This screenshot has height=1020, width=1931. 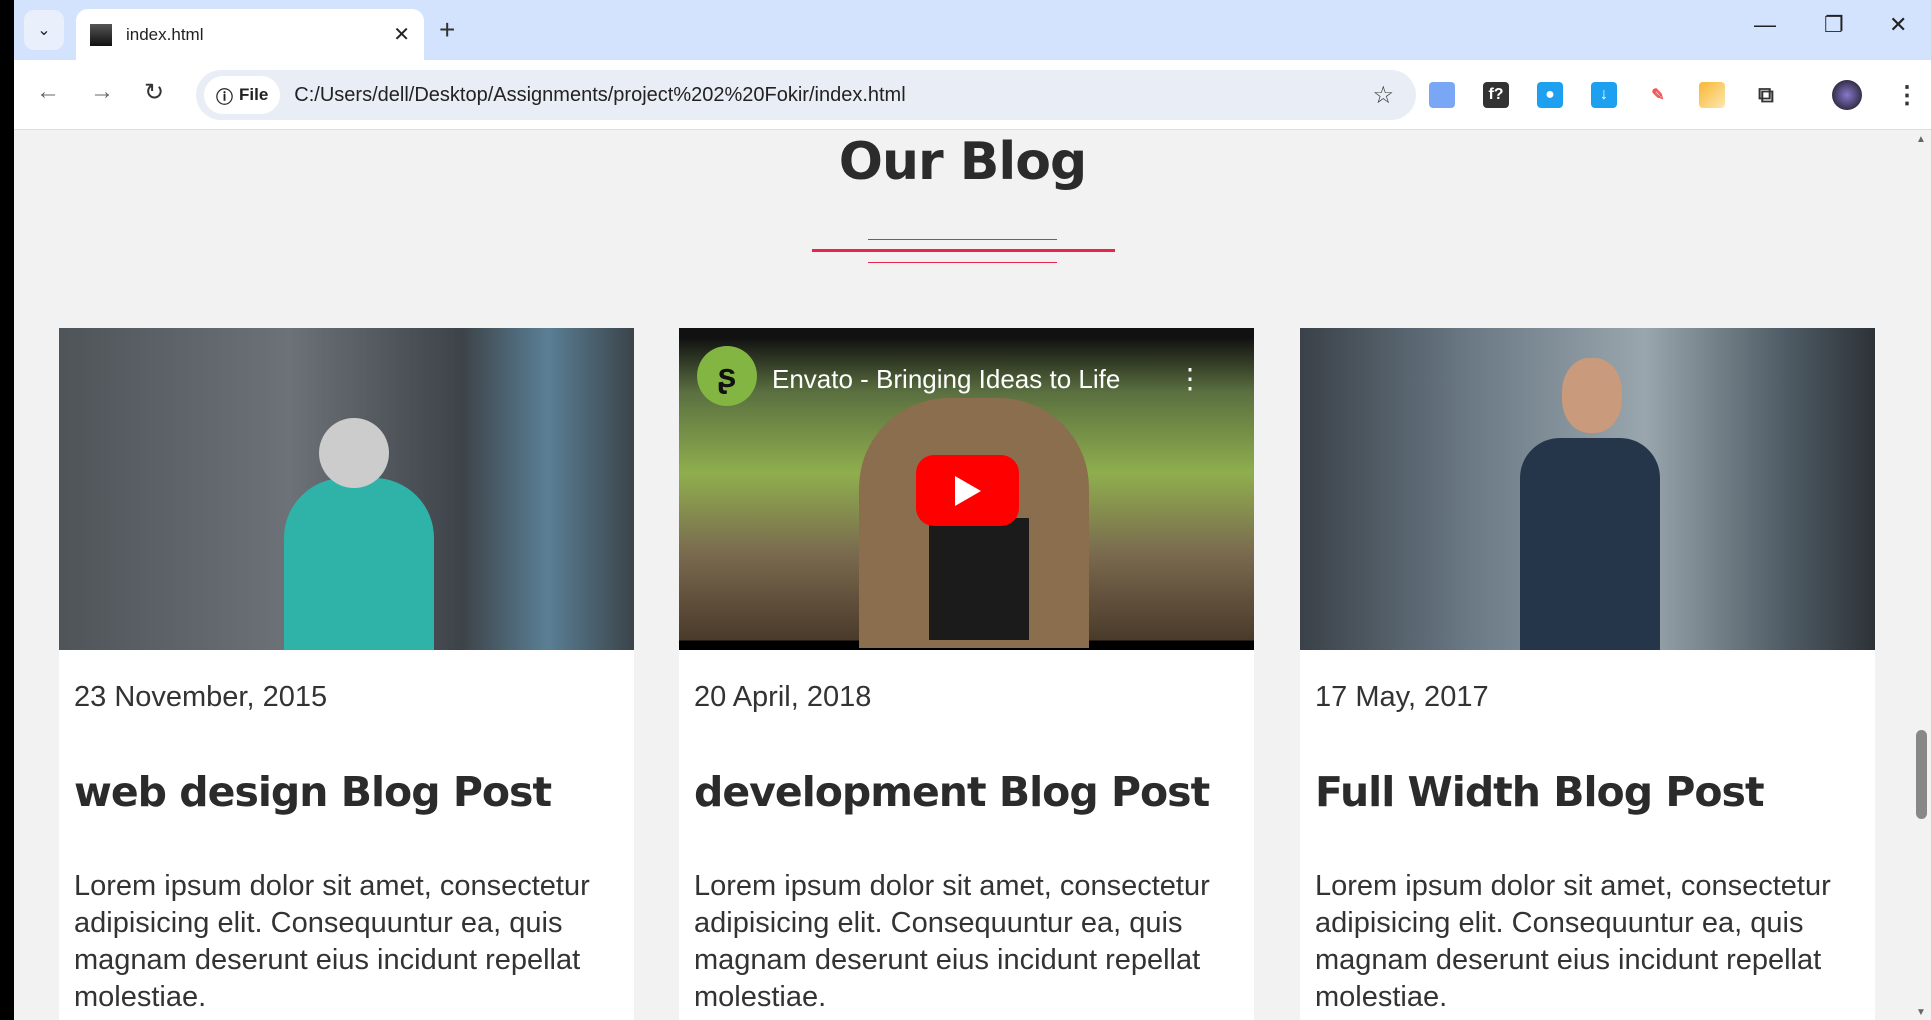 I want to click on video-embed: ʂ Envato - Bringing Ideas to Life ⋮, so click(x=966, y=489).